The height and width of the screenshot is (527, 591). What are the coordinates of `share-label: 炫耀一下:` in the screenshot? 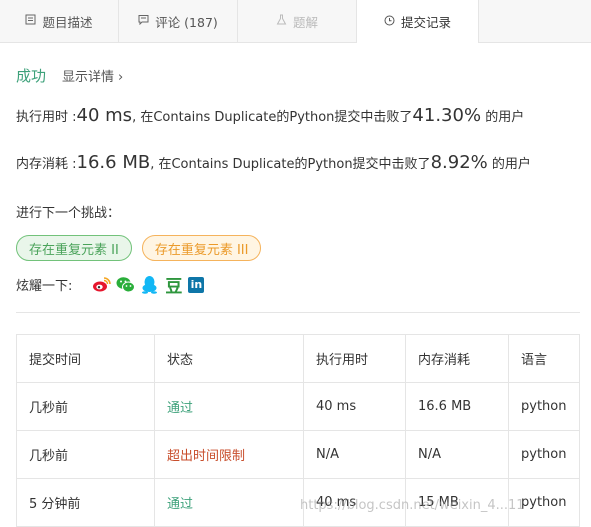 It's located at (44, 286).